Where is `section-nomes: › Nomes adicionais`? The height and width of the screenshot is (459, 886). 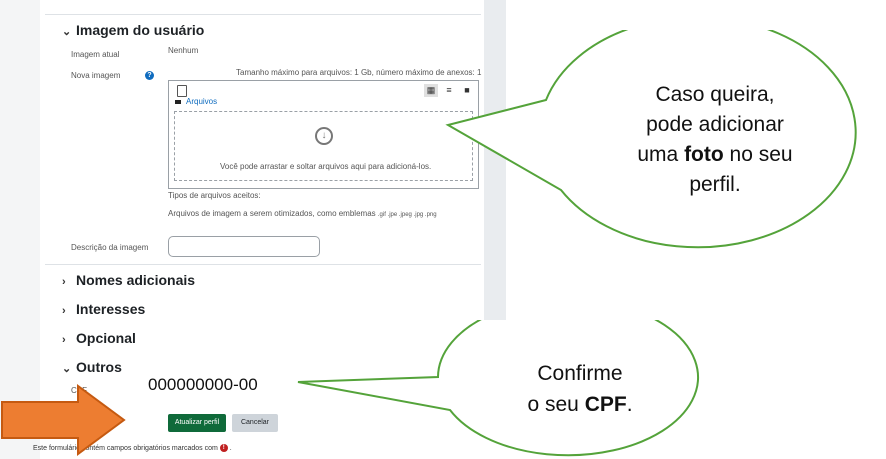
section-nomes: › Nomes adicionais is located at coordinates (128, 280).